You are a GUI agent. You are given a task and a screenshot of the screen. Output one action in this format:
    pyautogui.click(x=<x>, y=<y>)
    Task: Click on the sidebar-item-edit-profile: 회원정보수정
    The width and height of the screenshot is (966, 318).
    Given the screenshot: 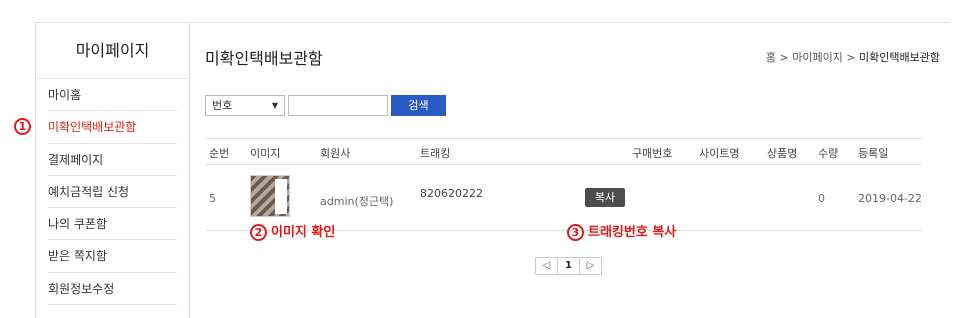 What is the action you would take?
    pyautogui.click(x=112, y=289)
    